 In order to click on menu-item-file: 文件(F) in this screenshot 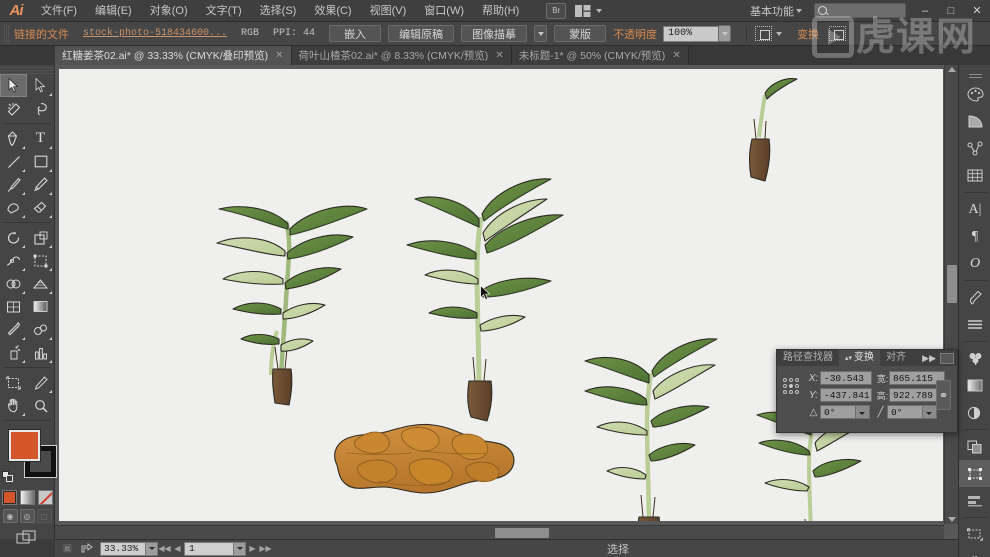, I will do `click(59, 11)`.